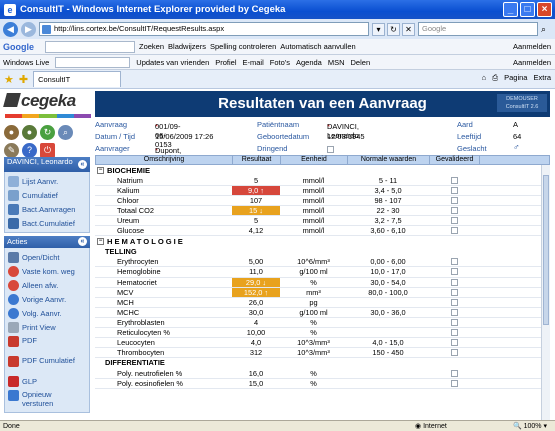  What do you see at coordinates (322, 170) in the screenshot?
I see `section-biochemie: − BIOCHEMIE` at bounding box center [322, 170].